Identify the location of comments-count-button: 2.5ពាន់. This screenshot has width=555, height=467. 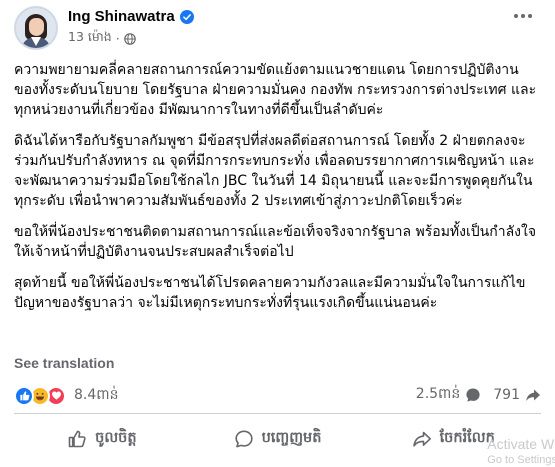
(448, 394).